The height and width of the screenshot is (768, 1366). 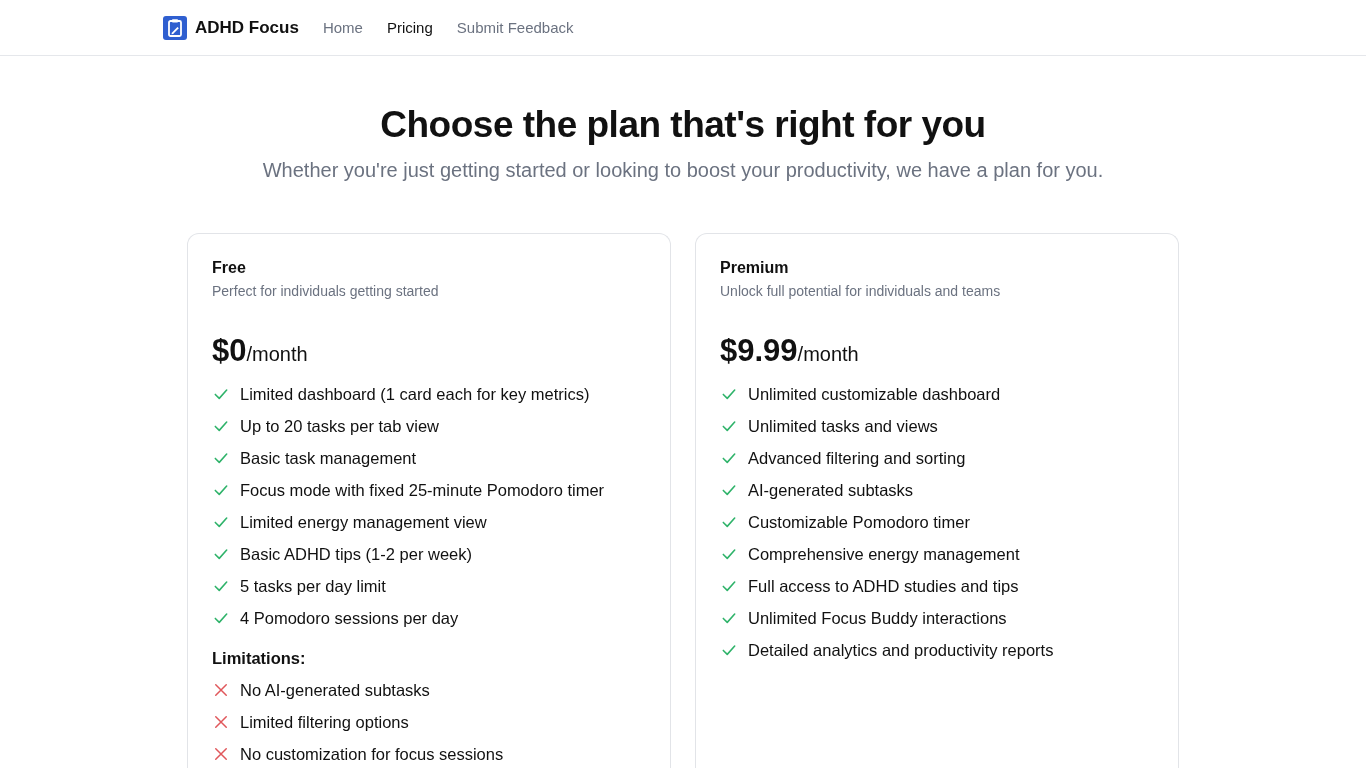 I want to click on page-heading: Choose the plan that's right for you, so click(x=683, y=125).